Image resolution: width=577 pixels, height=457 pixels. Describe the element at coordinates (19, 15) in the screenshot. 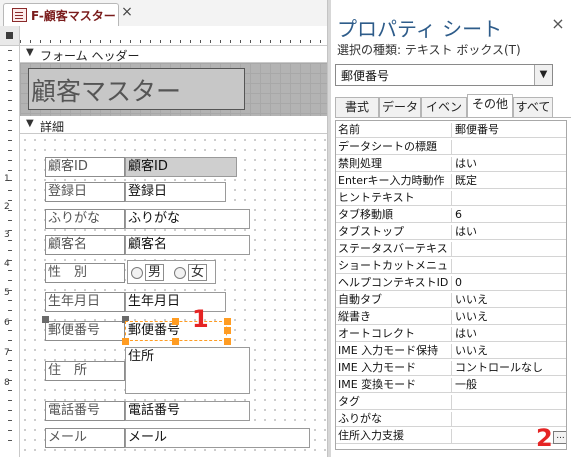

I see `form-icon` at that location.